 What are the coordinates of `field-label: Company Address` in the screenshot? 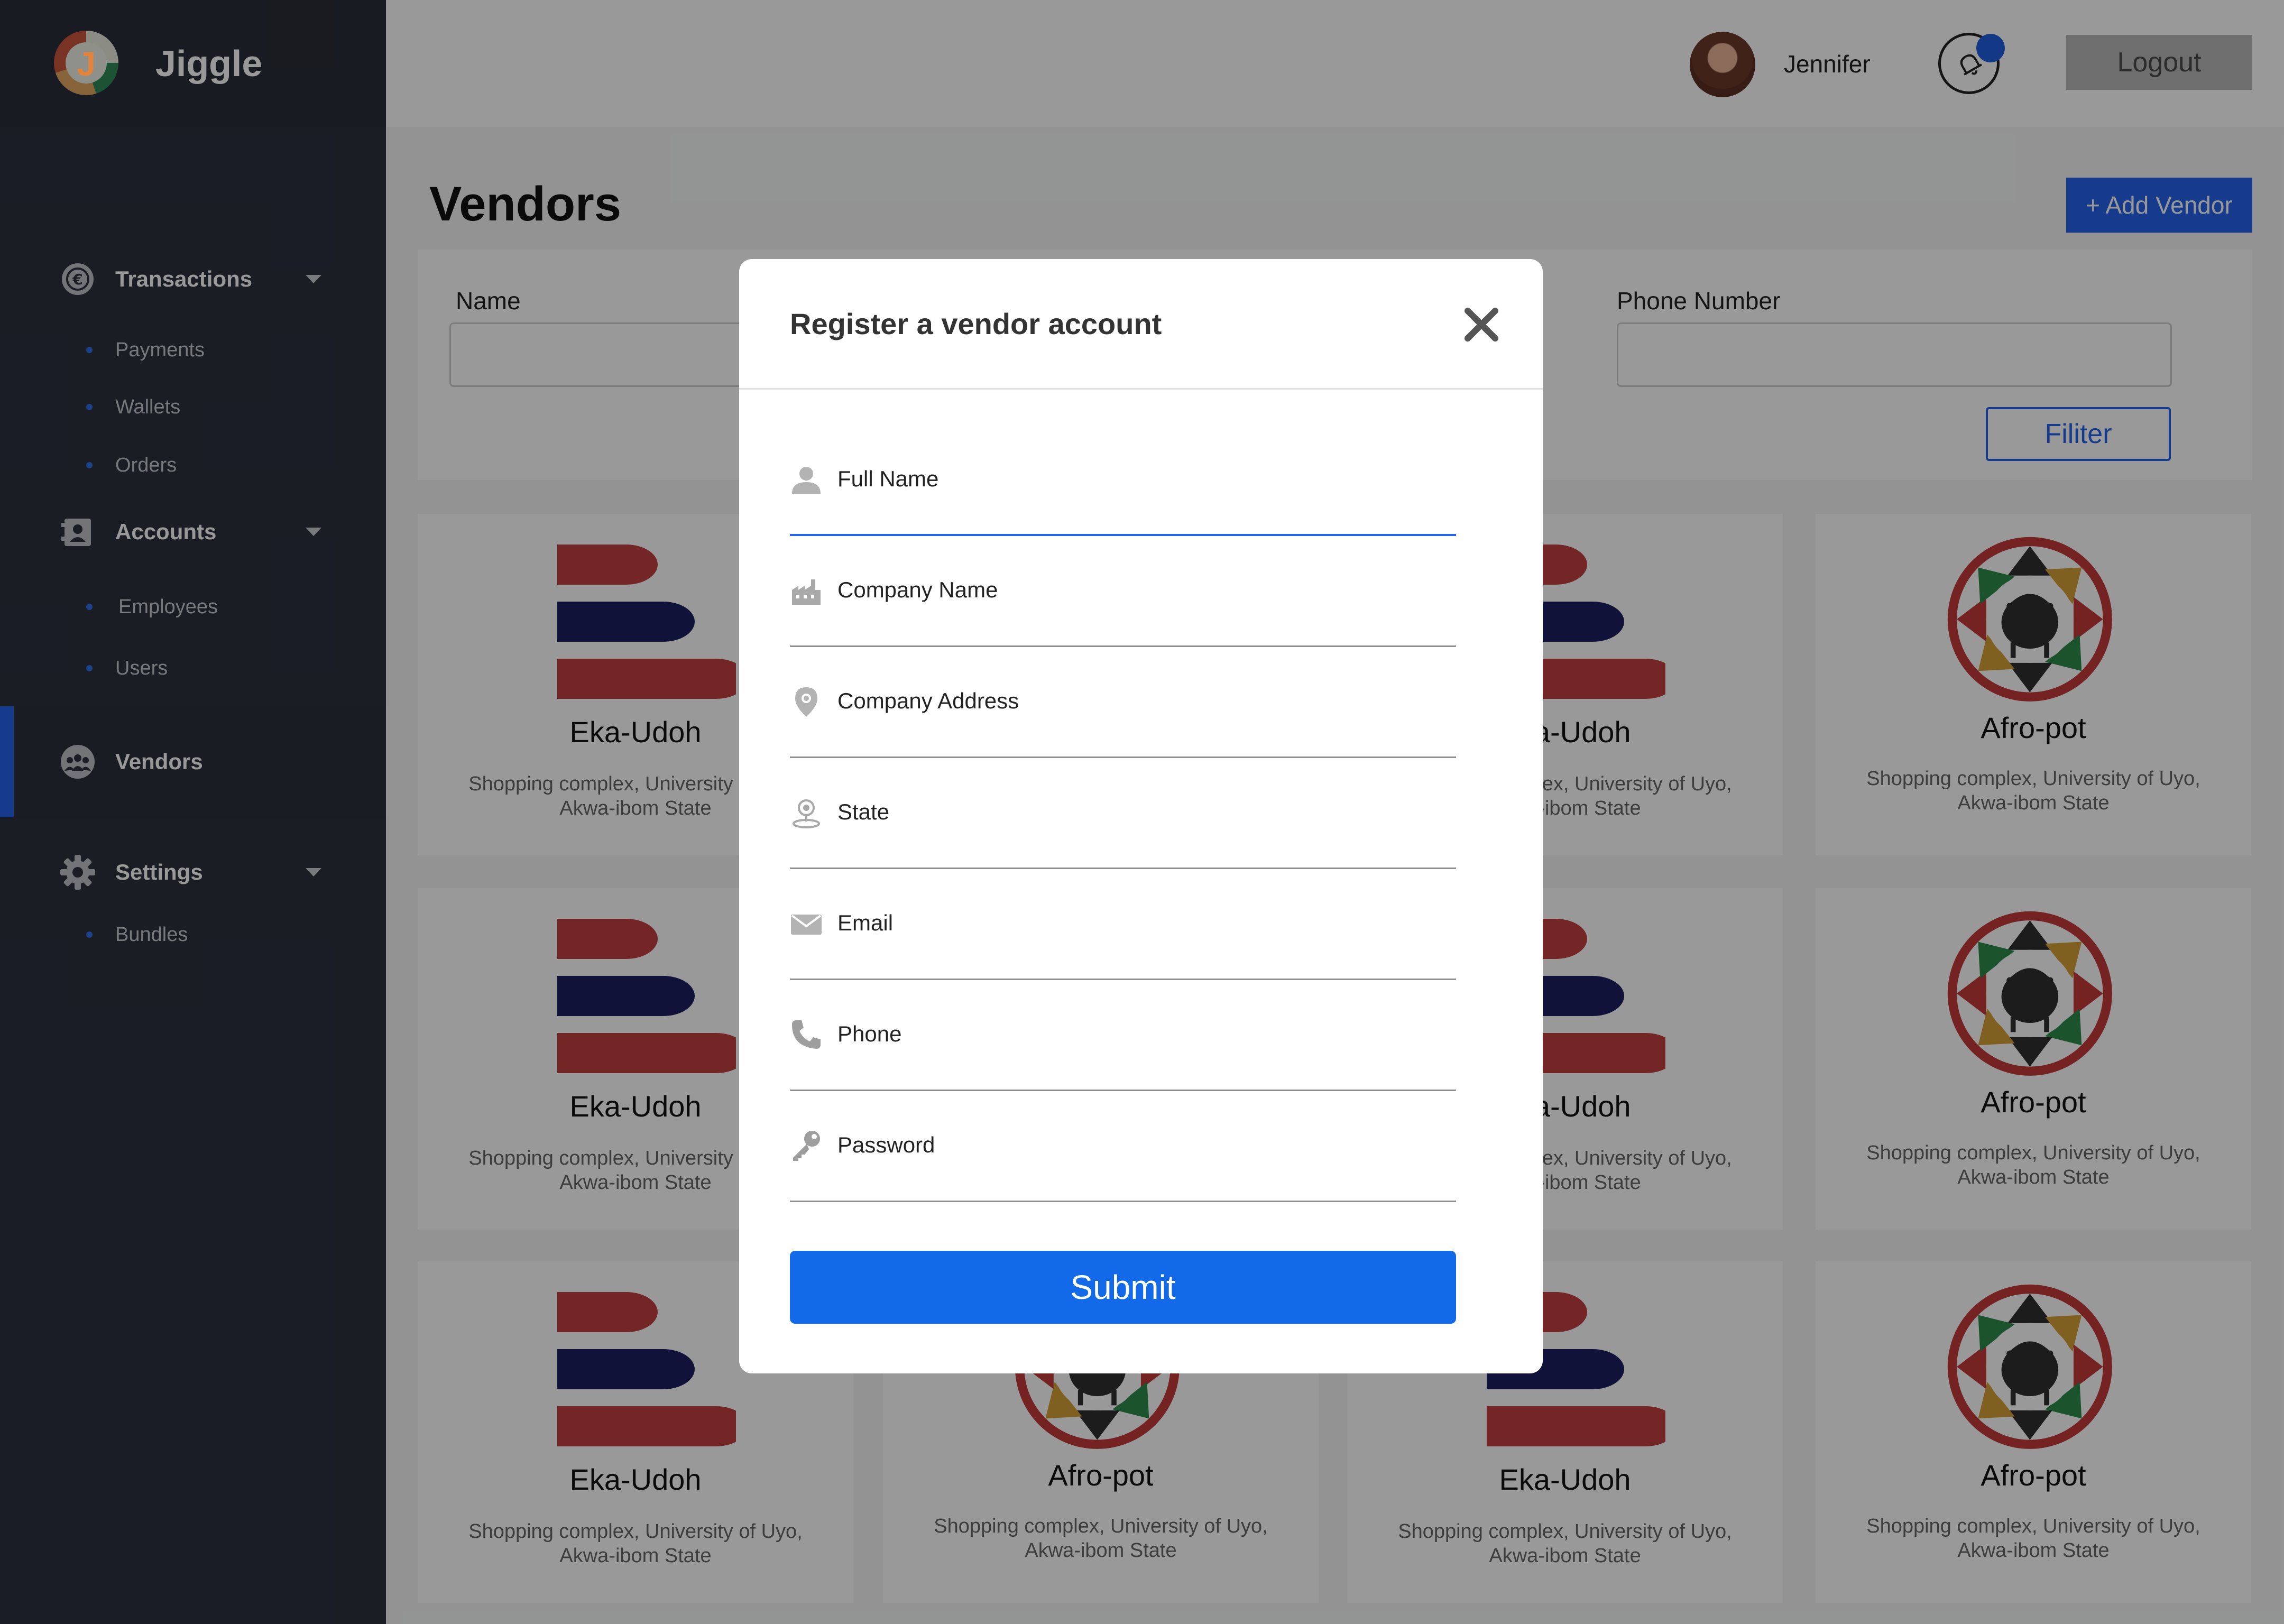 It's located at (928, 700).